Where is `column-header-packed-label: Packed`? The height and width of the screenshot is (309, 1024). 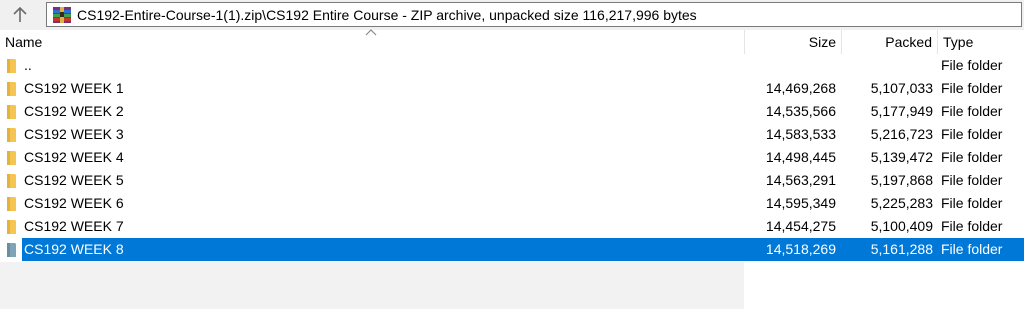 column-header-packed-label: Packed is located at coordinates (908, 42).